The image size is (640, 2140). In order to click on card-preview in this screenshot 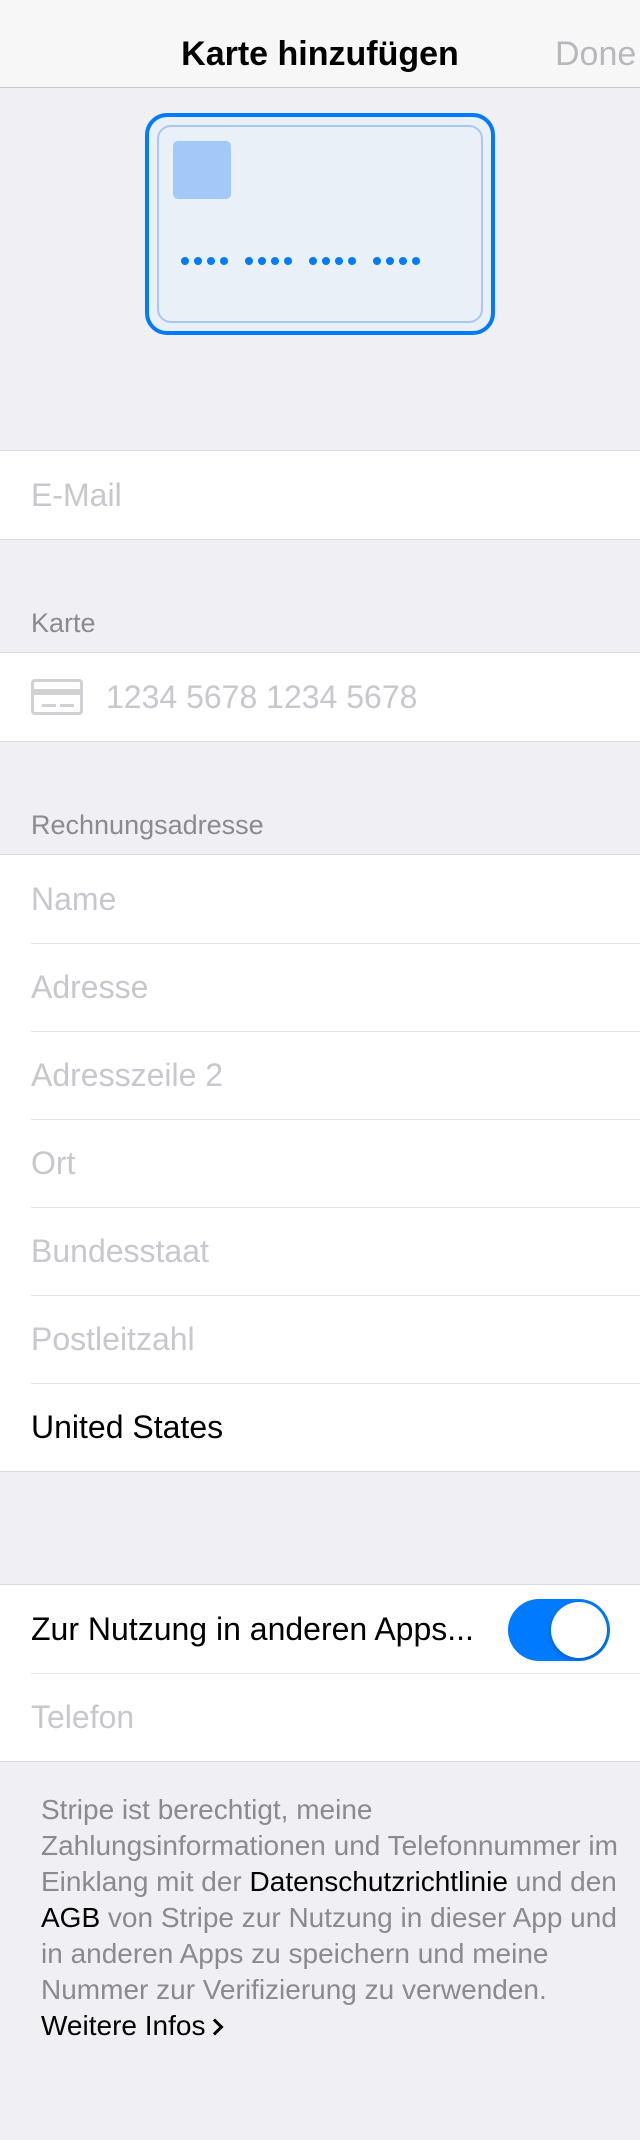, I will do `click(320, 224)`.